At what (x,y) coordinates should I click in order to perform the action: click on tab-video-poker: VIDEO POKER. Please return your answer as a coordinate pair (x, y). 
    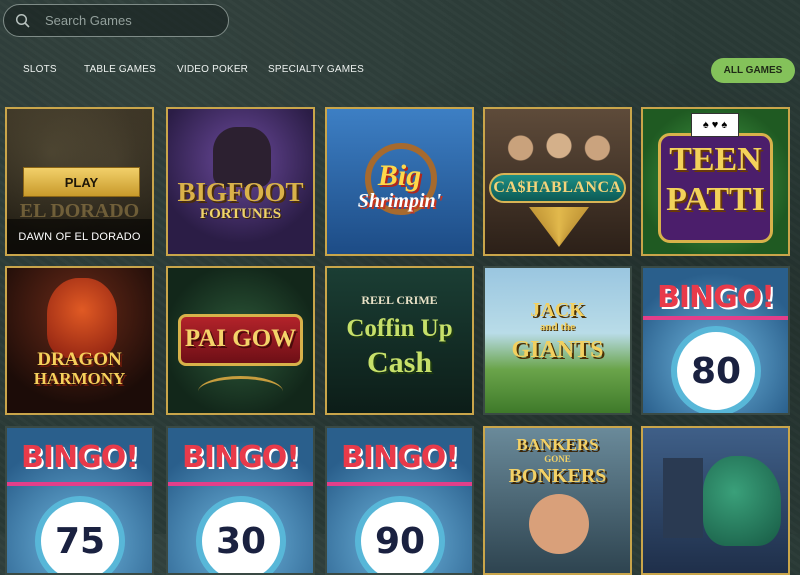
    Looking at the image, I should click on (212, 69).